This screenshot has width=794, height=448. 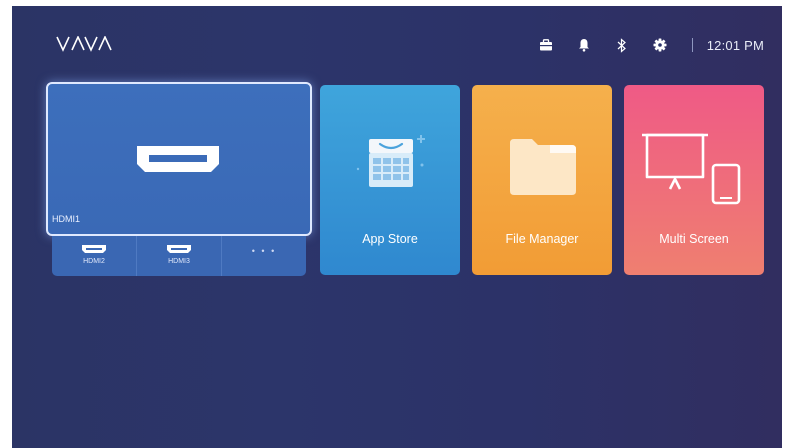 What do you see at coordinates (94, 261) in the screenshot?
I see `hdmi2-label: HDMI2` at bounding box center [94, 261].